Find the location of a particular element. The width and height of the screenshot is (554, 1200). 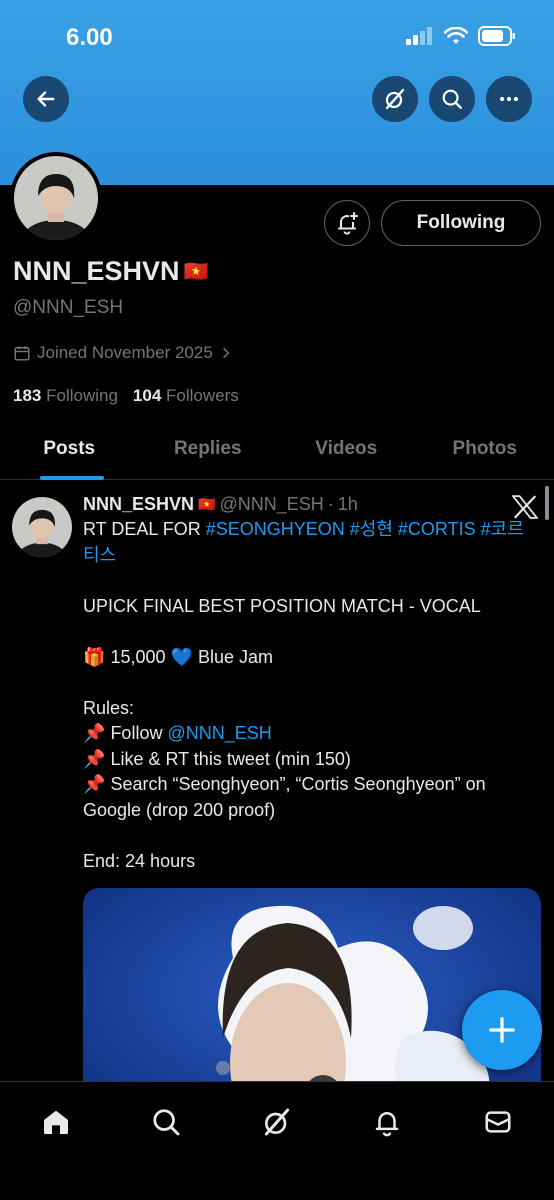

tab-replies: Replies is located at coordinates (208, 448).